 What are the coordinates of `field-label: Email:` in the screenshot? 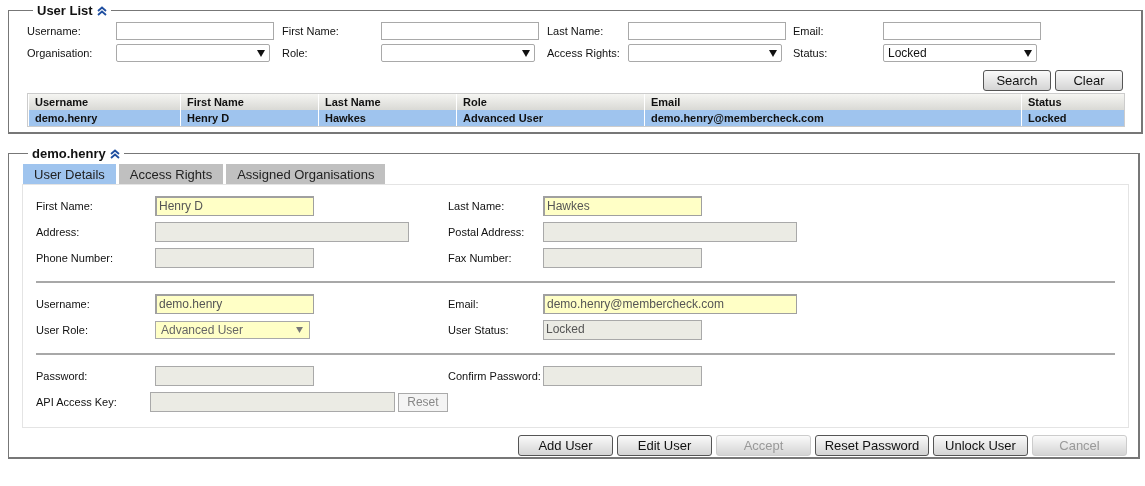 It's located at (464, 304).